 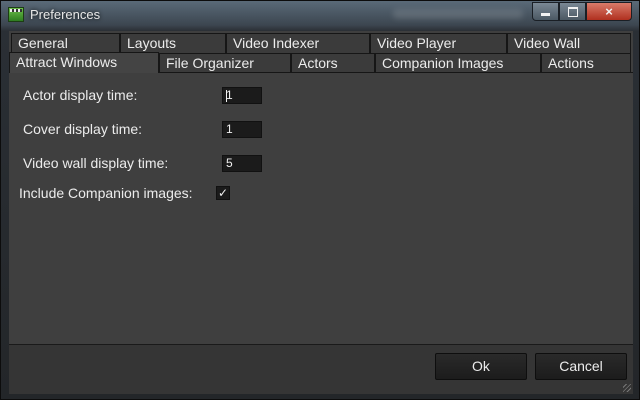 What do you see at coordinates (80, 95) in the screenshot?
I see `actor-display-time-label: Actor display time:` at bounding box center [80, 95].